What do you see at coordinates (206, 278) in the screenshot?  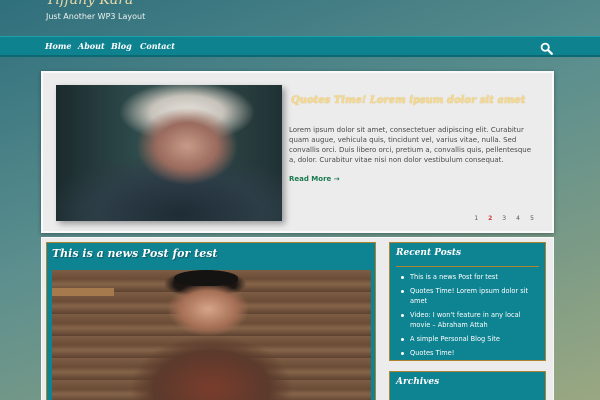 I see `hat-decoration` at bounding box center [206, 278].